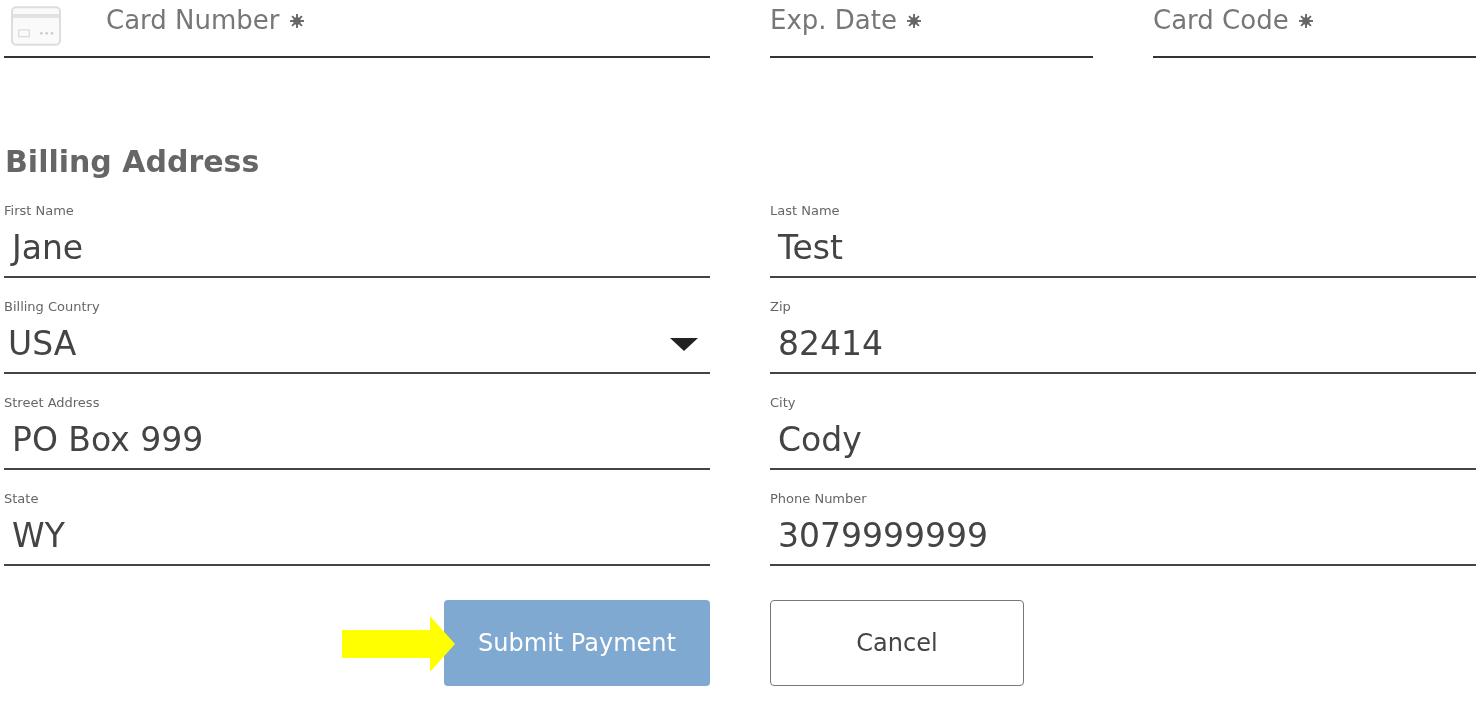 The height and width of the screenshot is (721, 1478). Describe the element at coordinates (39, 211) in the screenshot. I see `field-label: First Name` at that location.